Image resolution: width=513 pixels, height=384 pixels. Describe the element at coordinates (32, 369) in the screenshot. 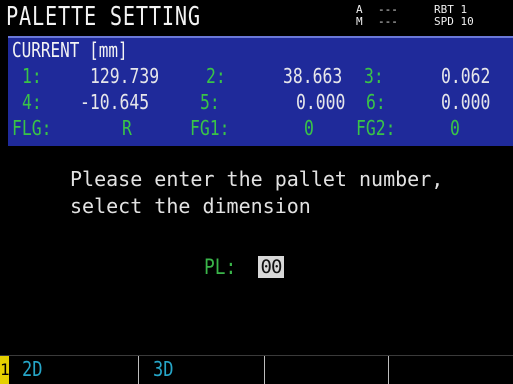

I see `f1-key-label: 2D` at that location.